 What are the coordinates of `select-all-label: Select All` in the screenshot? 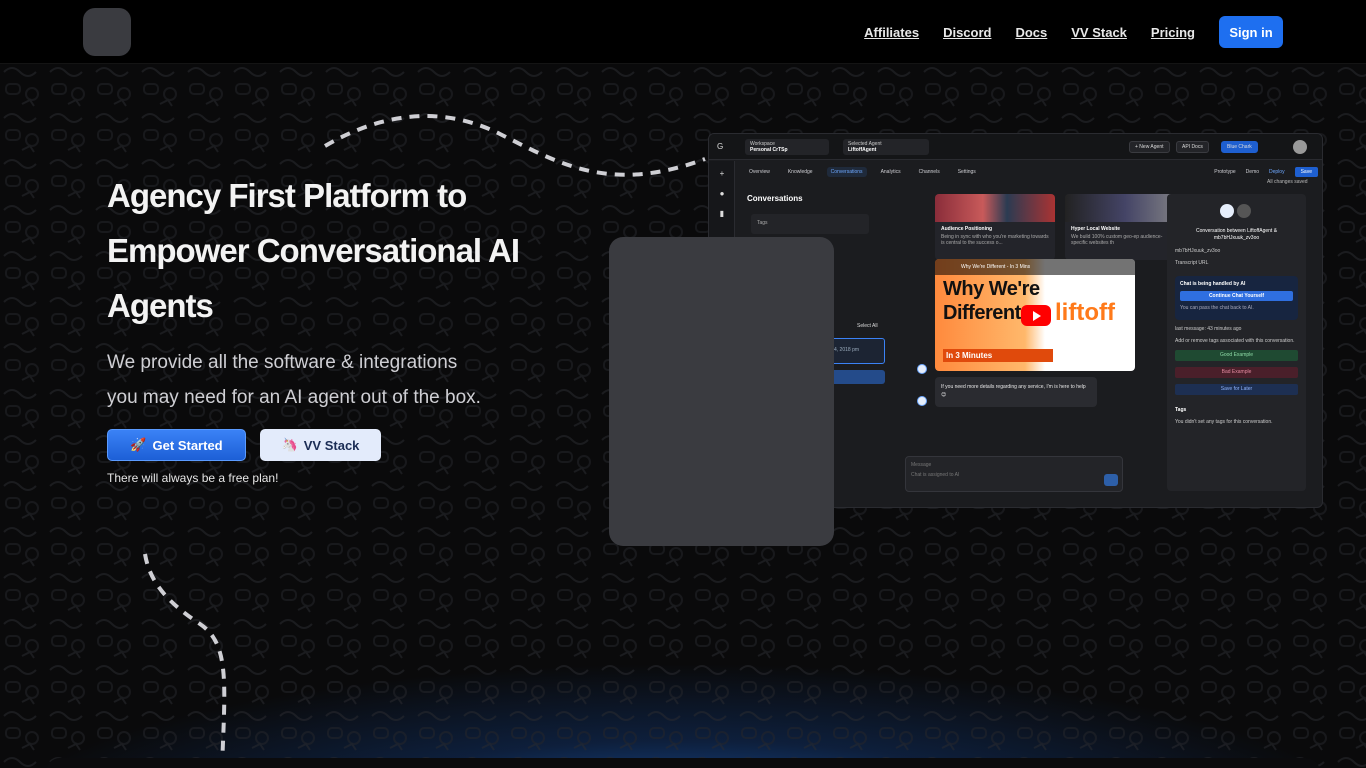 It's located at (867, 326).